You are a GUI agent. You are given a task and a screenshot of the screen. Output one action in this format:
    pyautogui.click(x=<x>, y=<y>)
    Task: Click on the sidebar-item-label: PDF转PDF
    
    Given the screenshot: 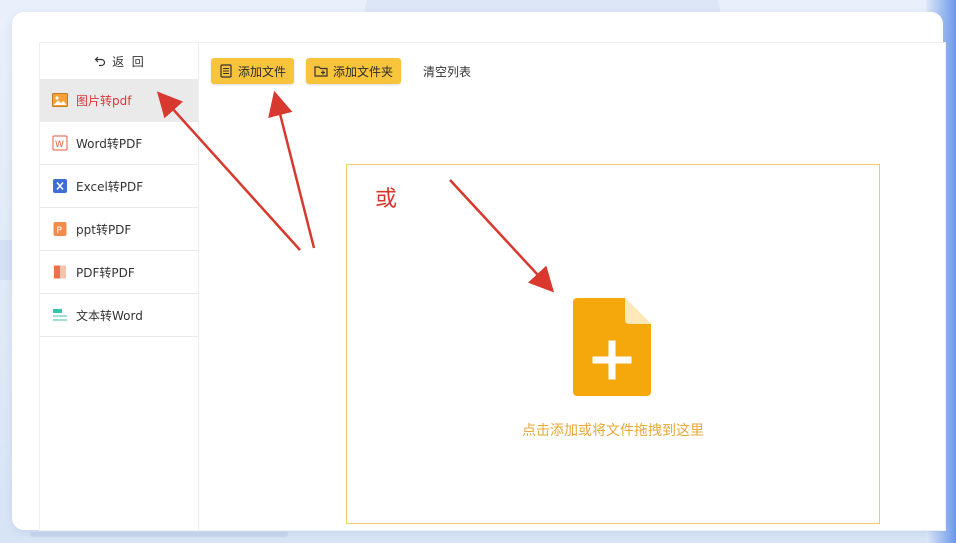 What is the action you would take?
    pyautogui.click(x=105, y=272)
    